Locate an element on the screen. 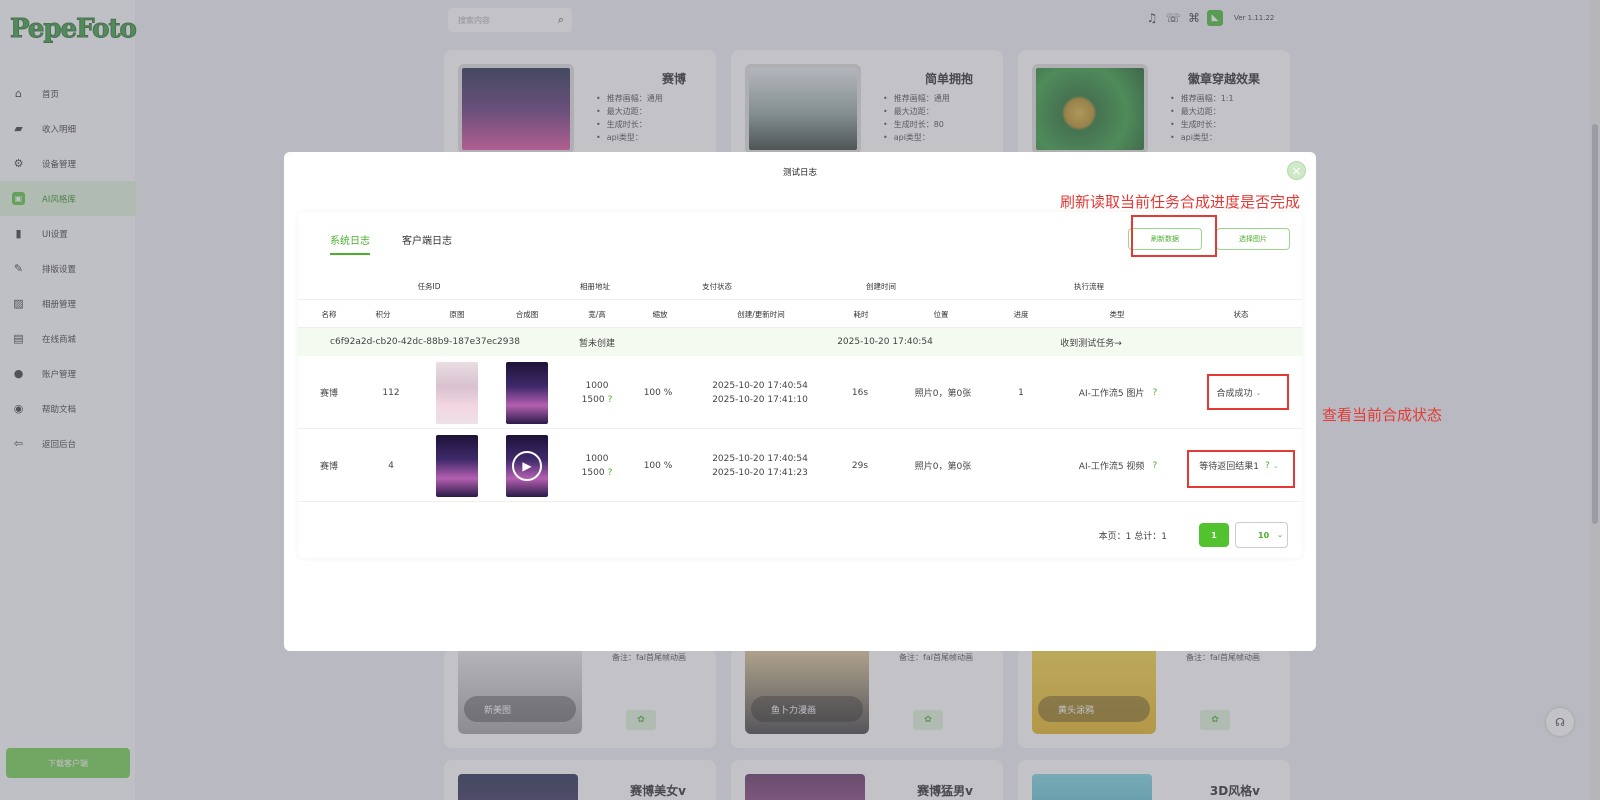  cell-duration: 16s is located at coordinates (860, 392).